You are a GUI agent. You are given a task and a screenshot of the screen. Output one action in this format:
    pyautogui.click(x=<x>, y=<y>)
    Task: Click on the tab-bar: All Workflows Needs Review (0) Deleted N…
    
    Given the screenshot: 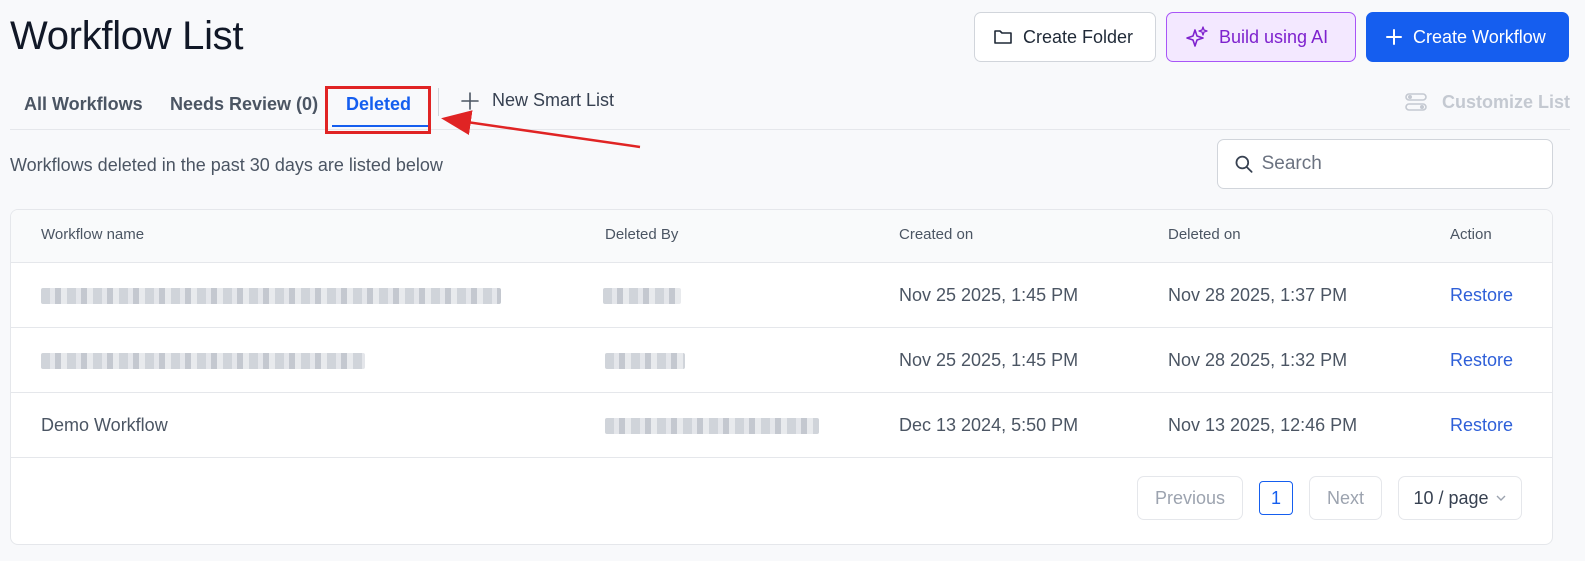 What is the action you would take?
    pyautogui.click(x=790, y=107)
    